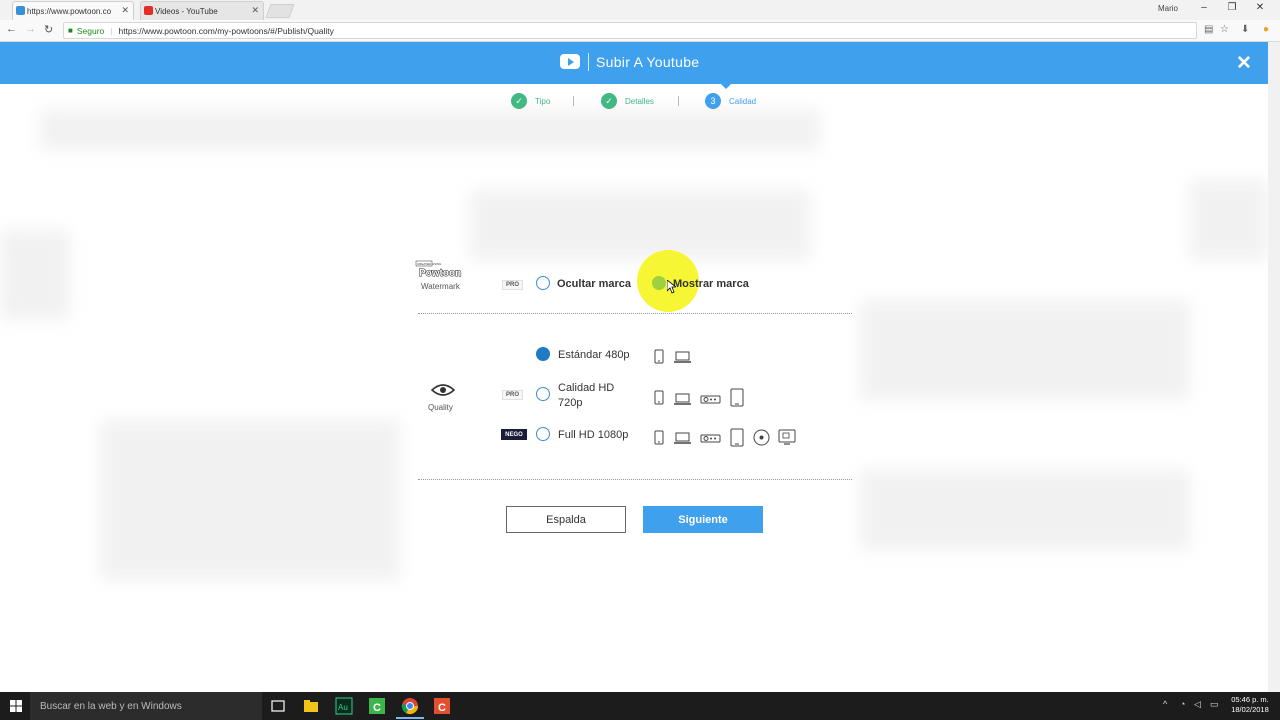  I want to click on youtube-favicon-icon, so click(148, 10).